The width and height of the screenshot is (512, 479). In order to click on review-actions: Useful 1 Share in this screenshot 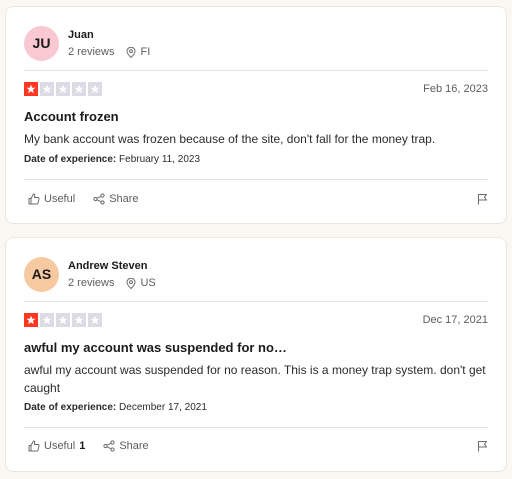, I will do `click(258, 446)`.